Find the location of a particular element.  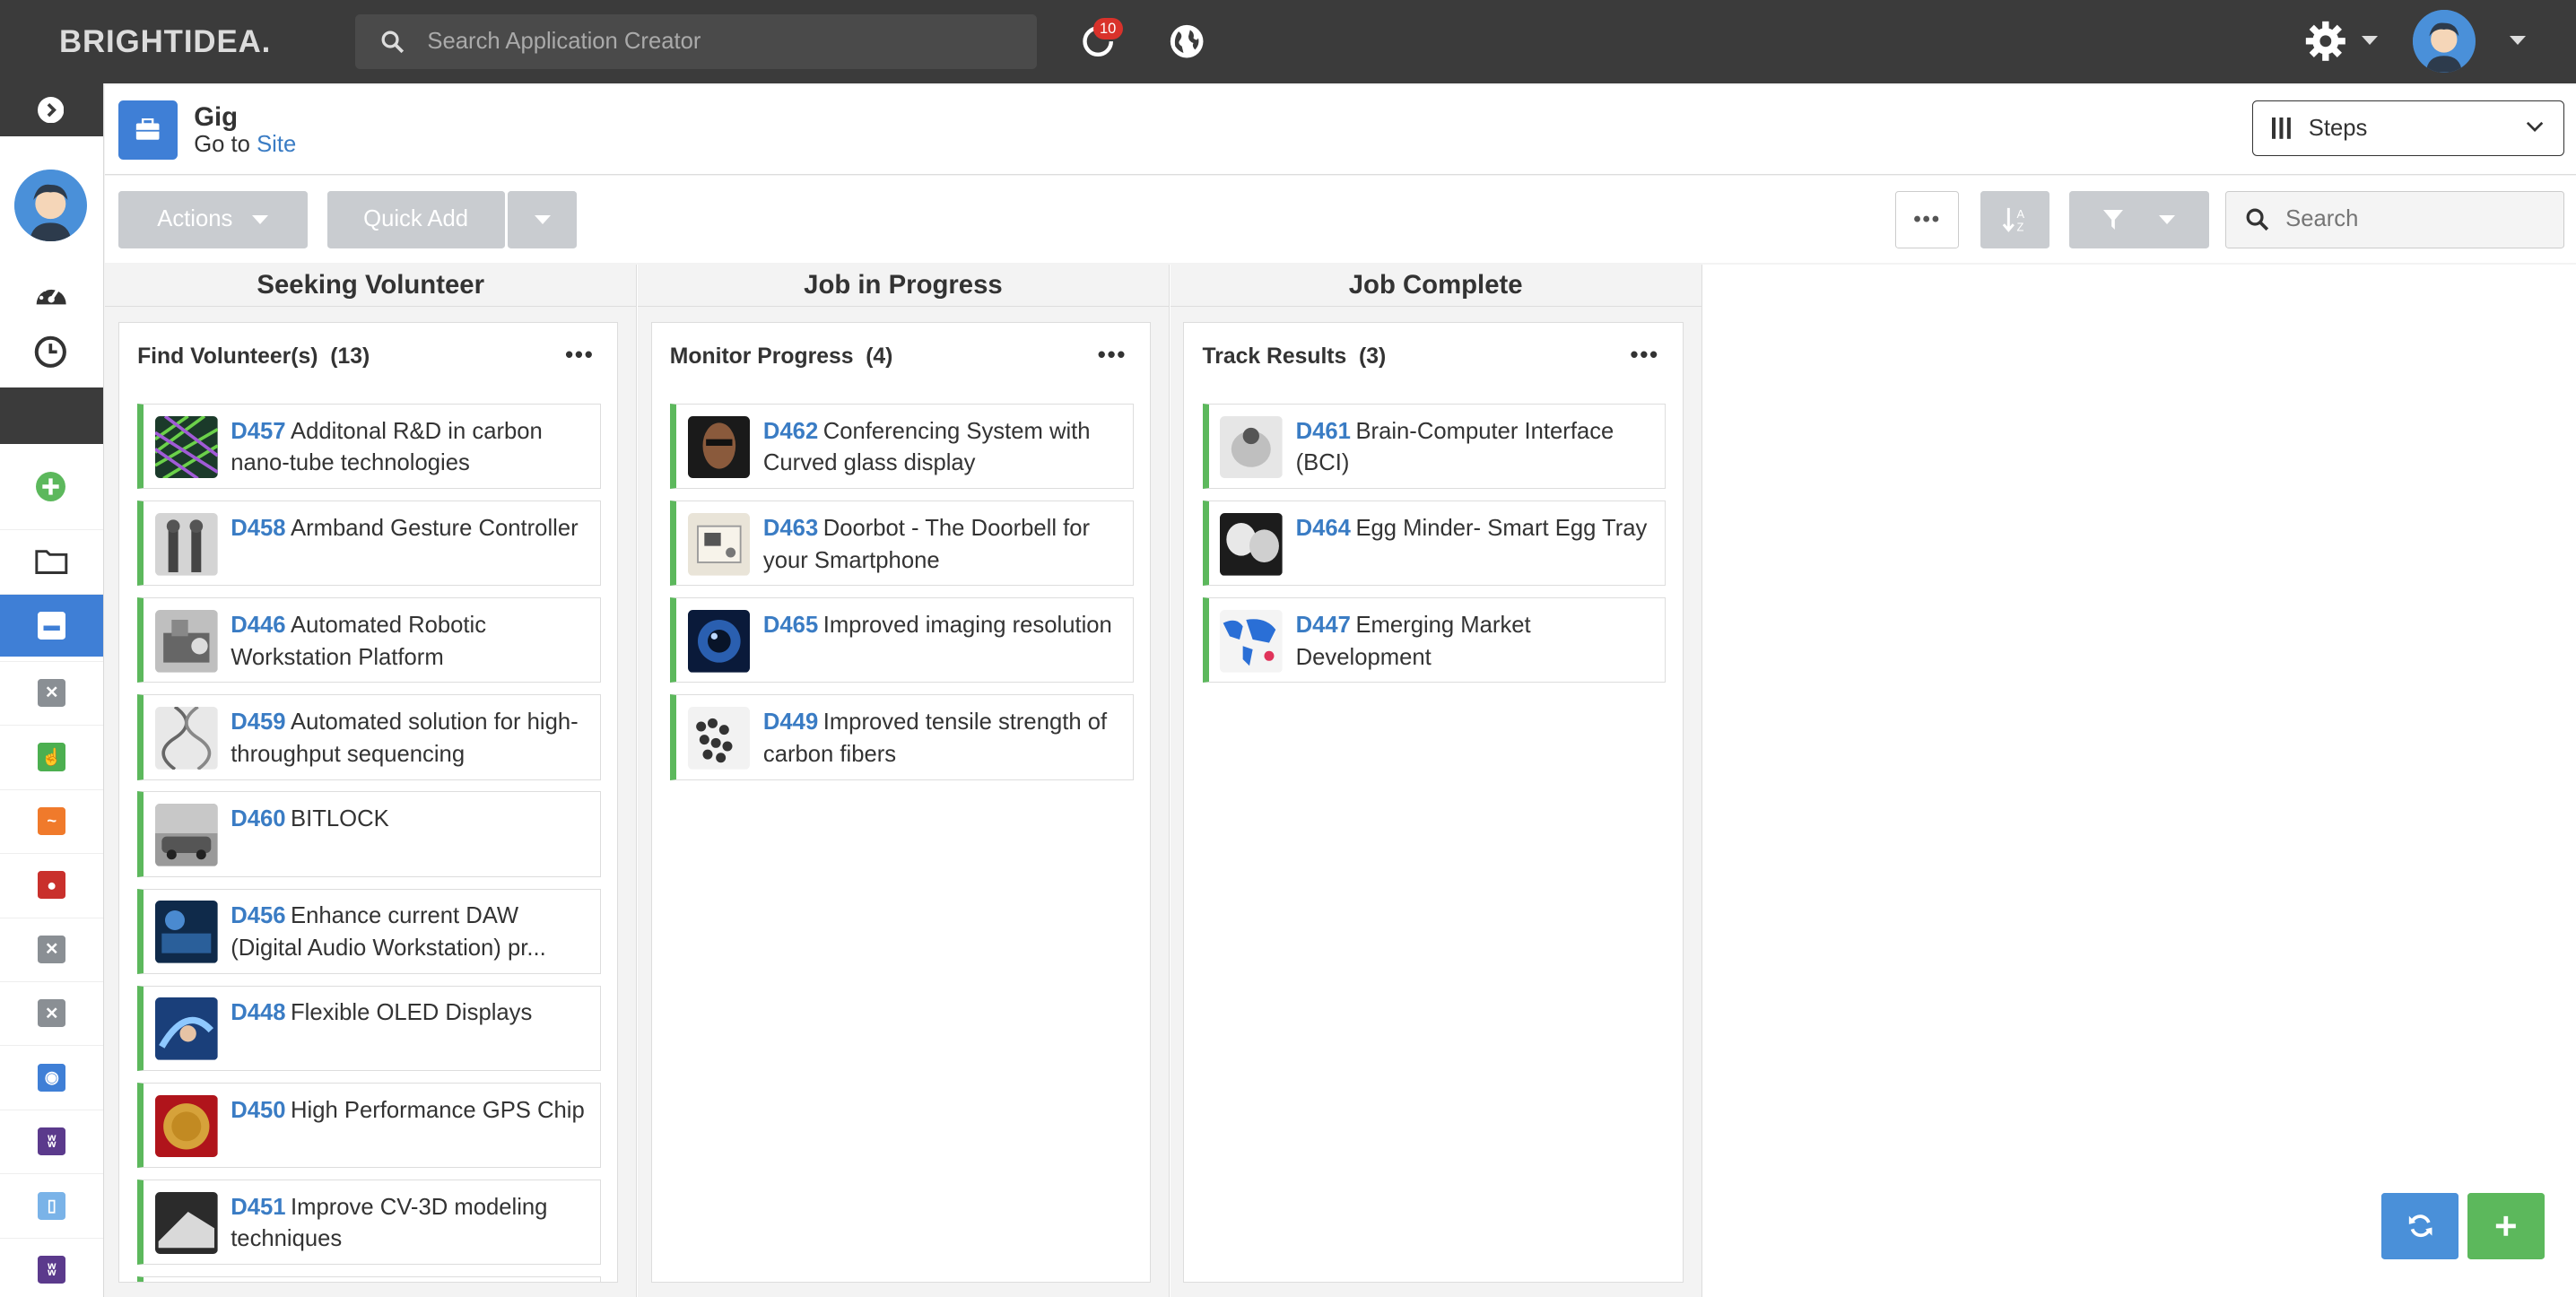

idea-card is located at coordinates (369, 1279).